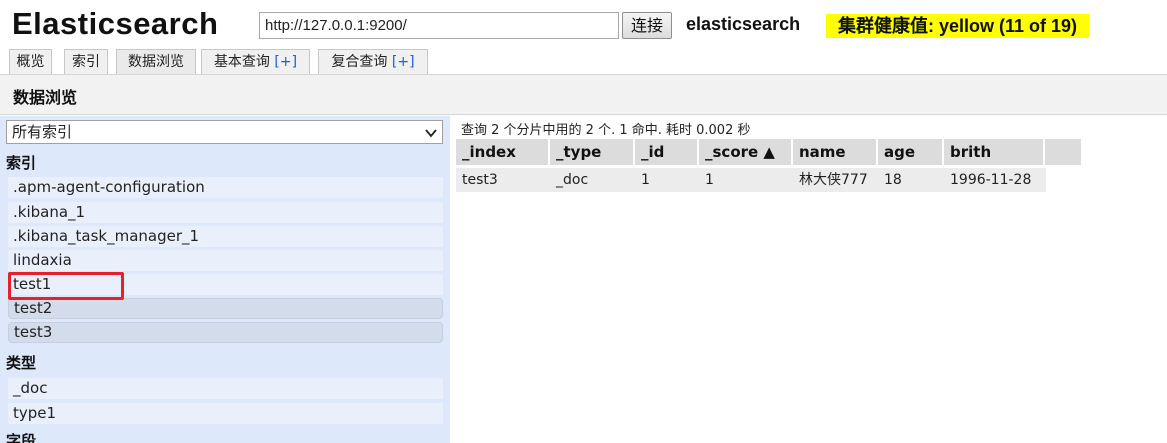  Describe the element at coordinates (225, 332) in the screenshot. I see `sidebar-item-index-selected: test3` at that location.